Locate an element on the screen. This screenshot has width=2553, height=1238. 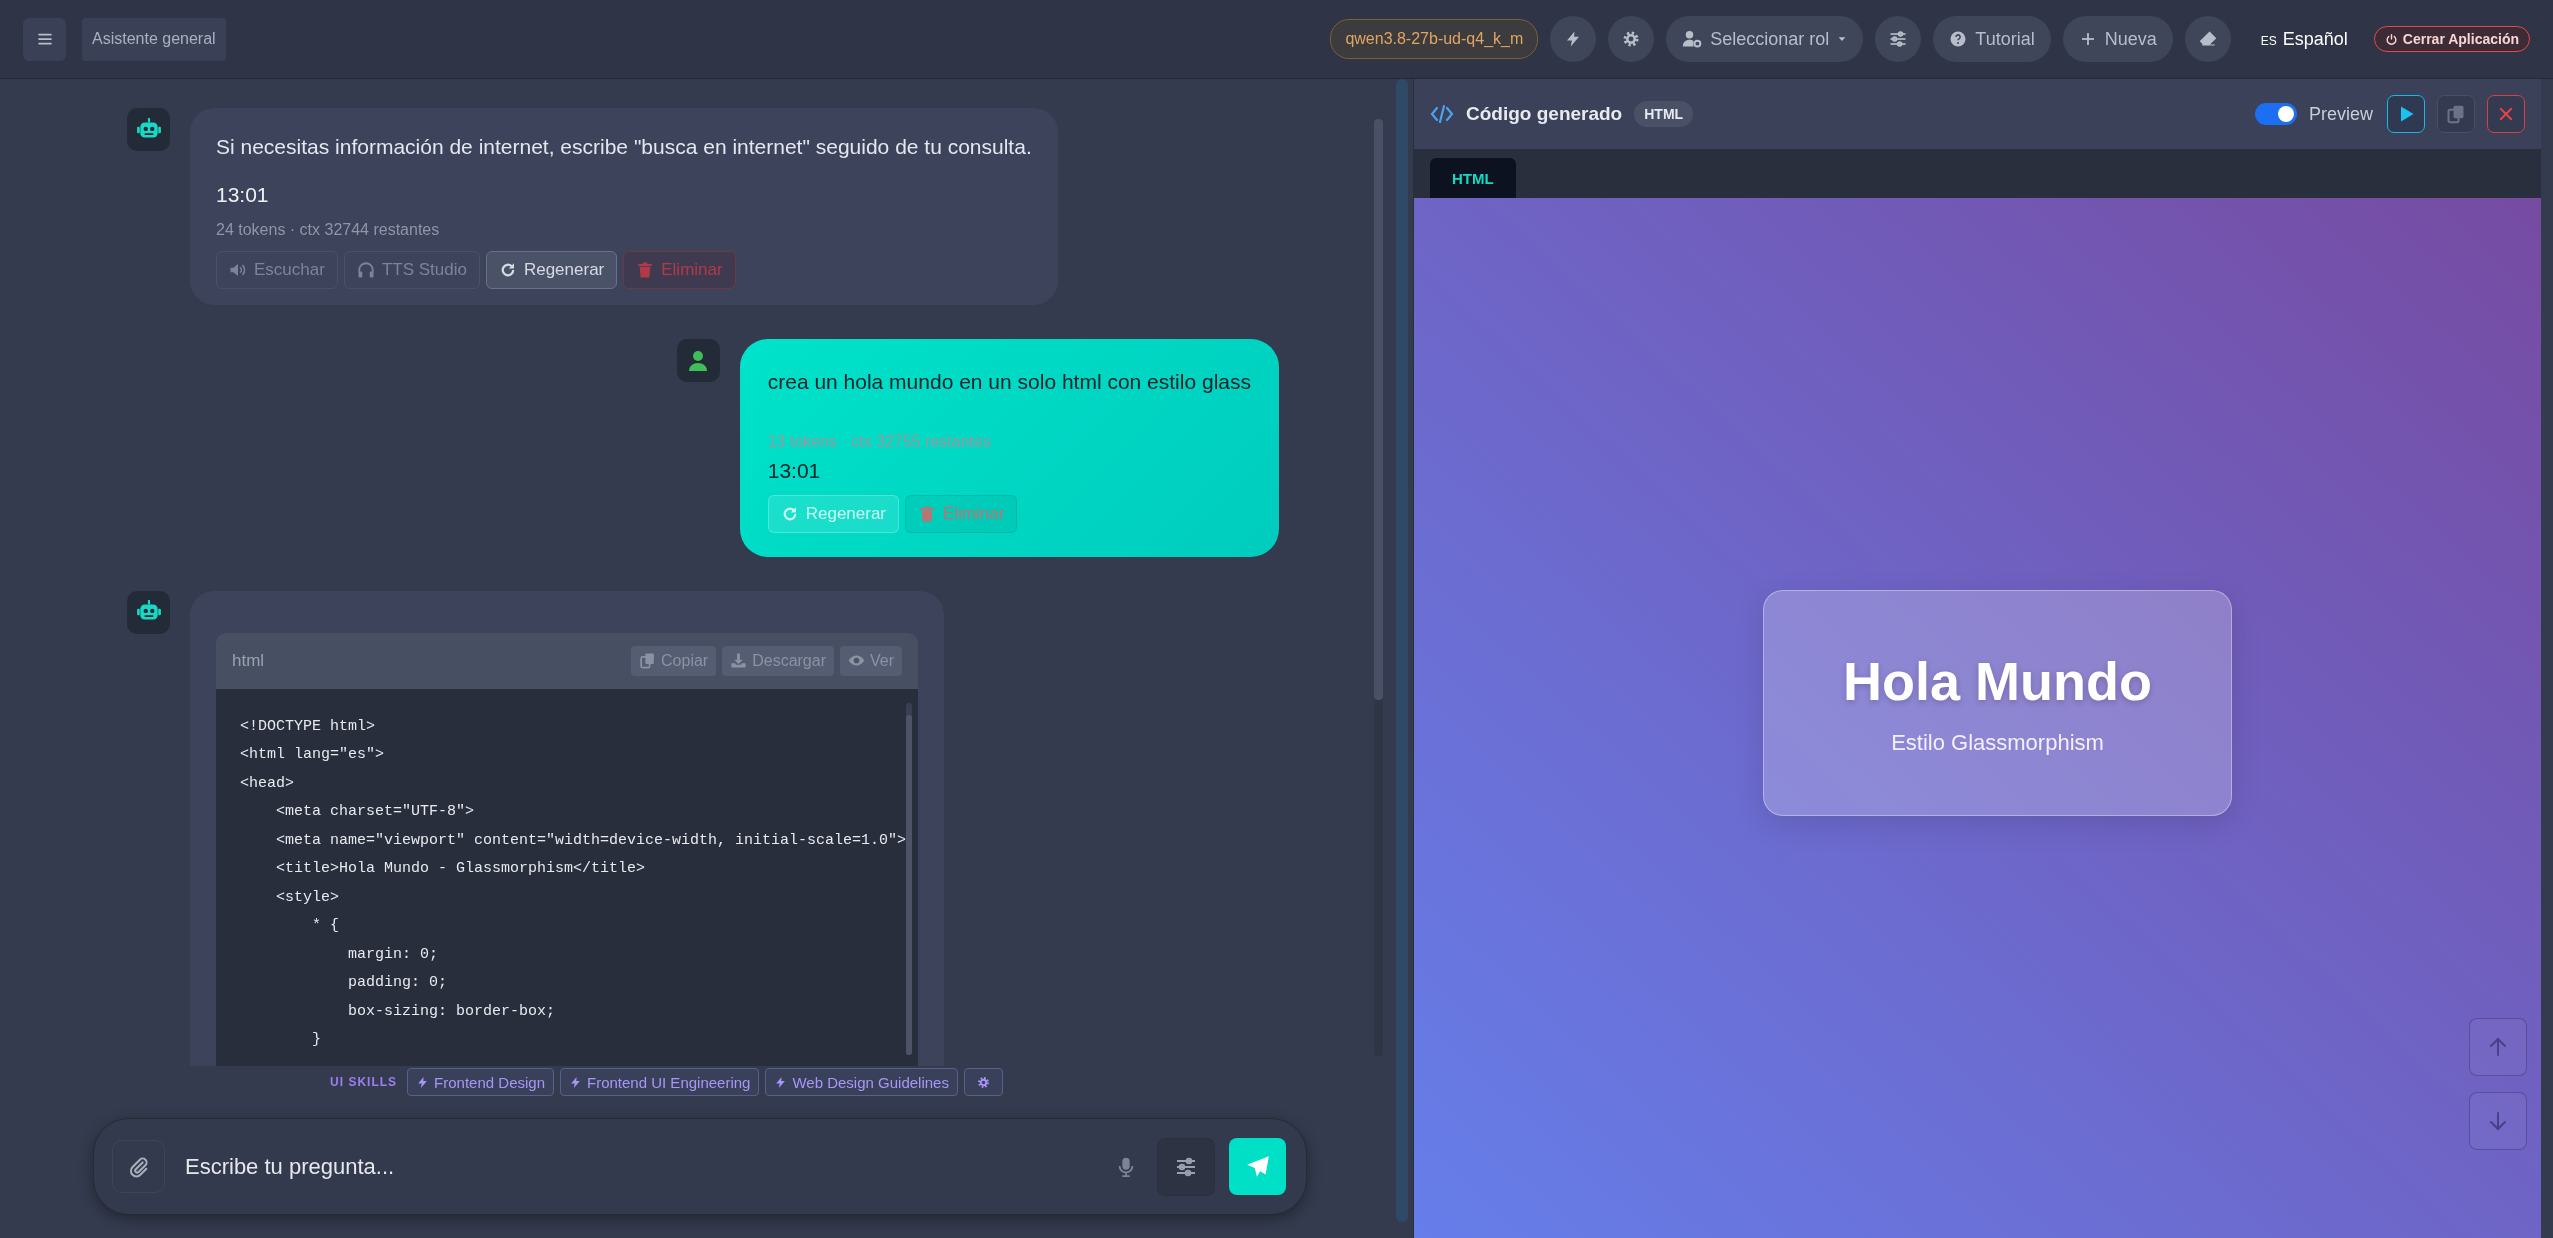
scrollbar-thumb is located at coordinates (1378, 409).